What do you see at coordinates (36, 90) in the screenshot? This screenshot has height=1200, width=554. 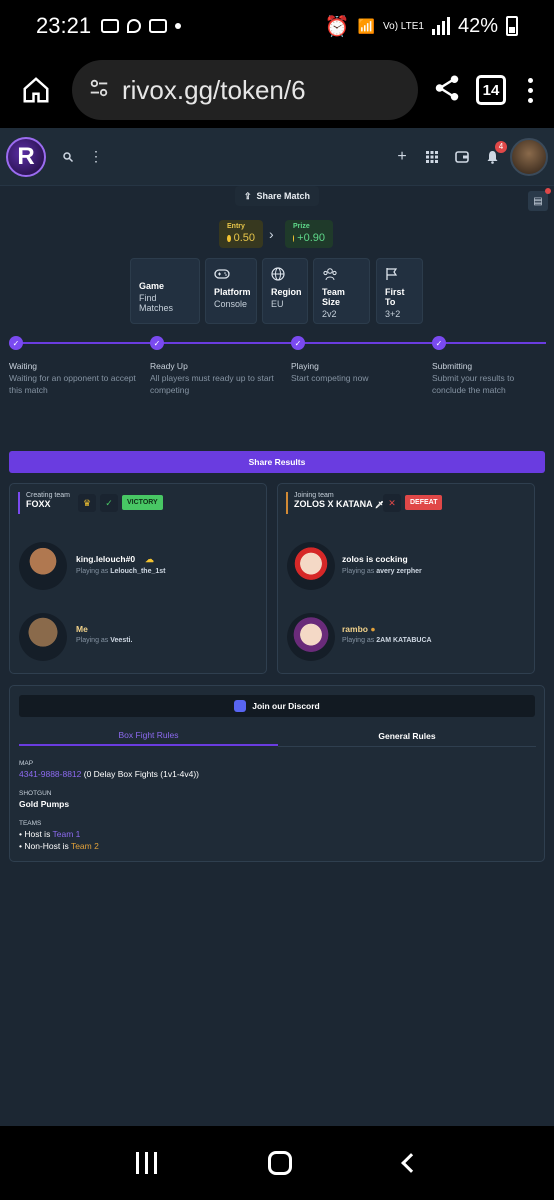 I see `home-icon` at bounding box center [36, 90].